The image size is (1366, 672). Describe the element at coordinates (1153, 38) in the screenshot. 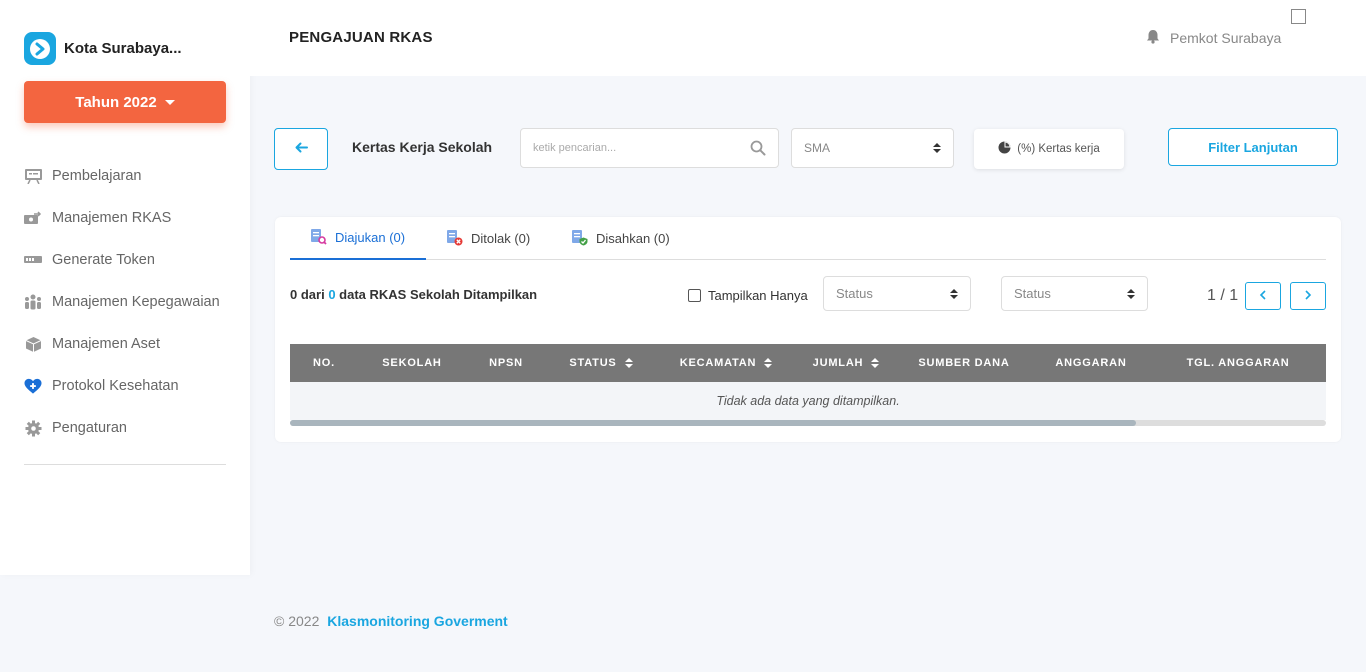

I see `bell-icon` at that location.